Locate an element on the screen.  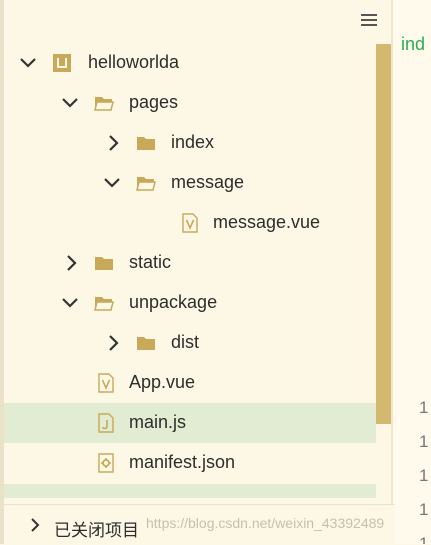
tree-item-partial is located at coordinates (190, 491).